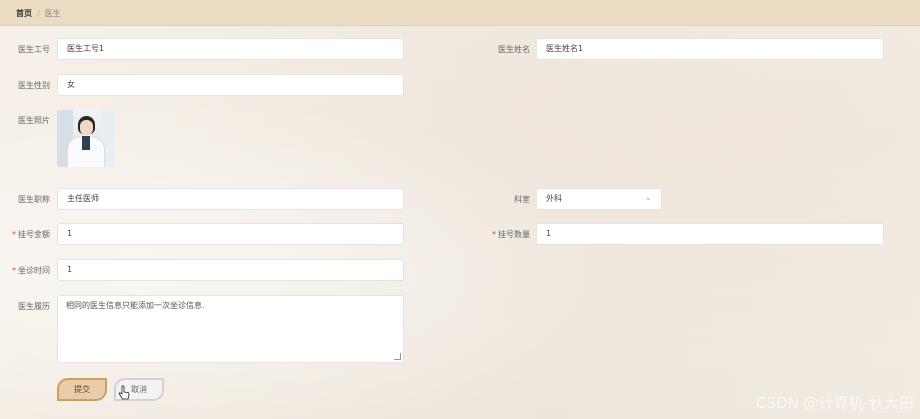  Describe the element at coordinates (34, 199) in the screenshot. I see `title-label: 医生职称` at that location.